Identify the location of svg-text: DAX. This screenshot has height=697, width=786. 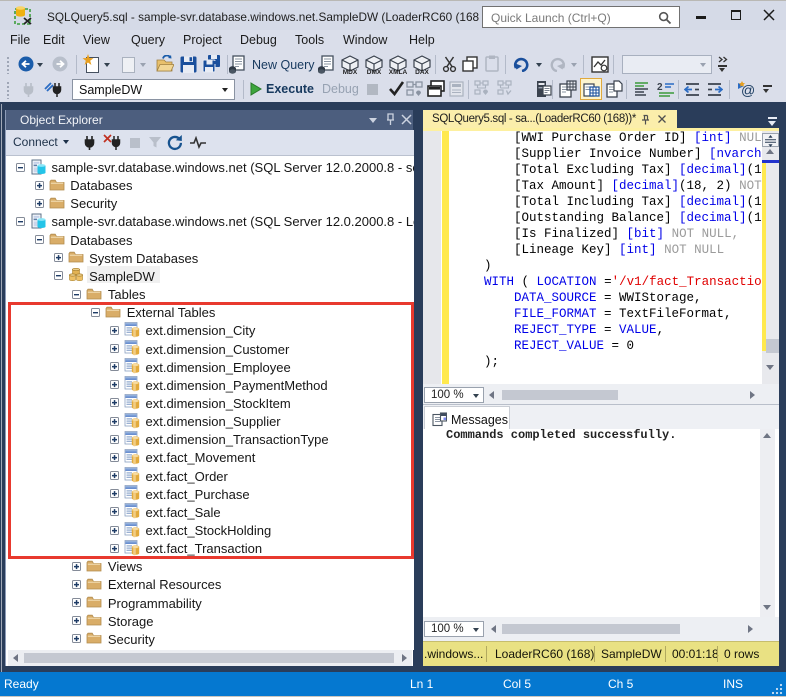
(422, 72).